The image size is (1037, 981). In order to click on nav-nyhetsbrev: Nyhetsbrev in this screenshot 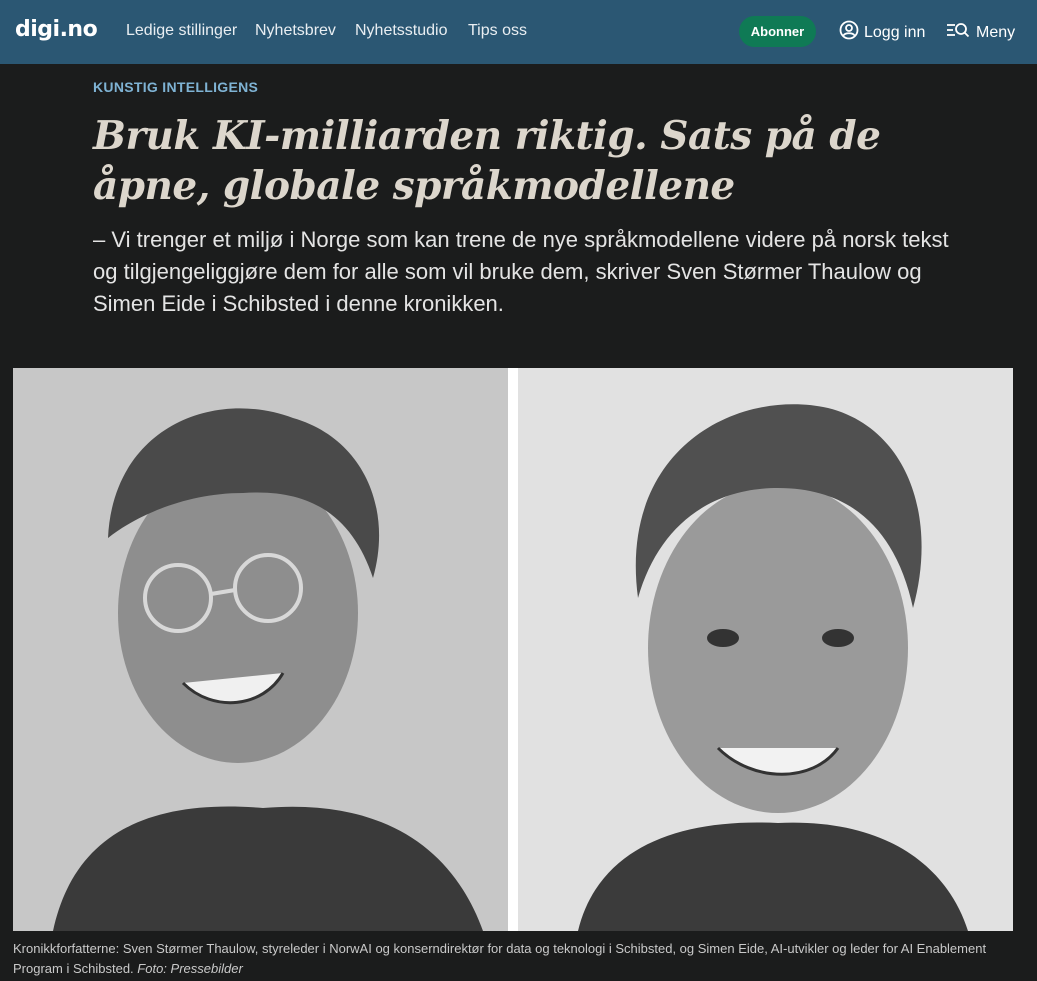, I will do `click(295, 31)`.